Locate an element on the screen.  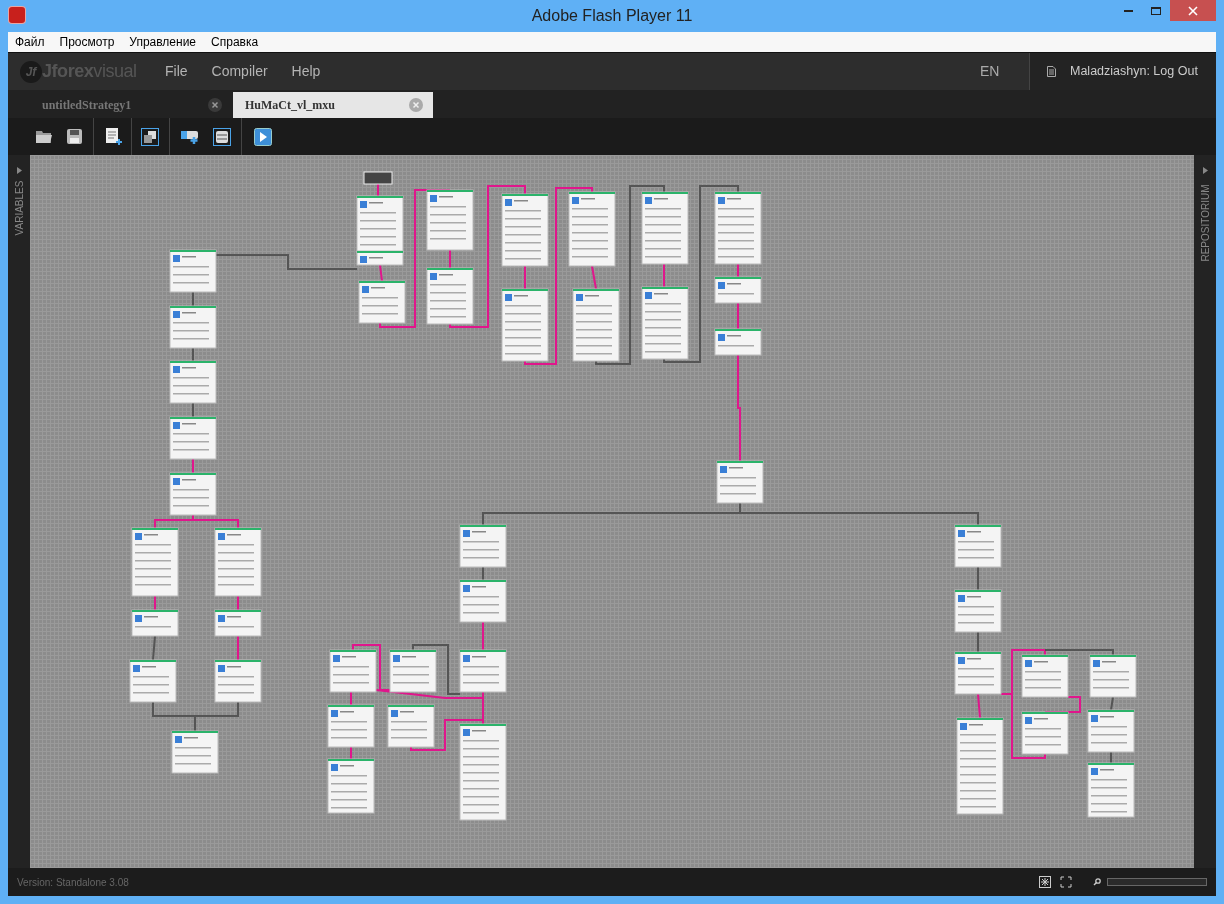
add-block-icon is located at coordinates (190, 136).